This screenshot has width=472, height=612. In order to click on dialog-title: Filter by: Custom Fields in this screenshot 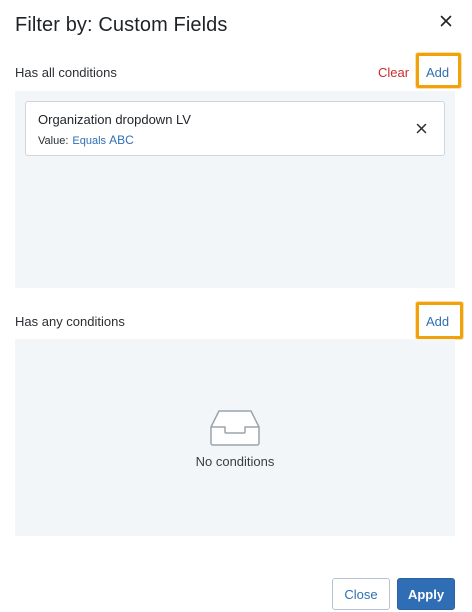, I will do `click(121, 25)`.